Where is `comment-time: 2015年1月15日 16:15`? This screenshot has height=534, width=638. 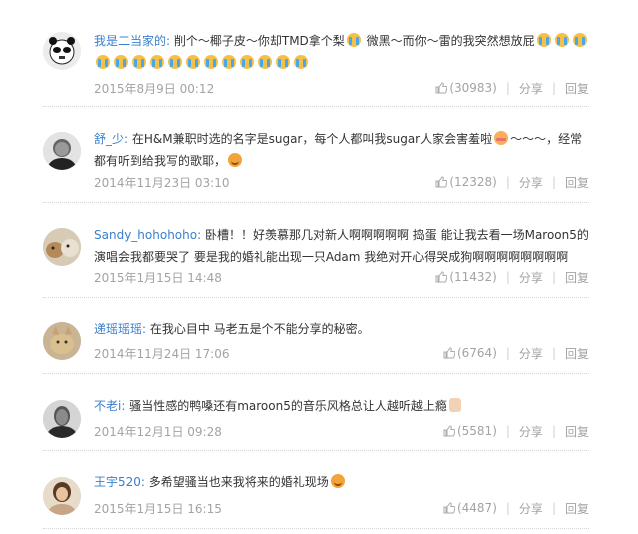
comment-time: 2015年1月15日 16:15 is located at coordinates (158, 508).